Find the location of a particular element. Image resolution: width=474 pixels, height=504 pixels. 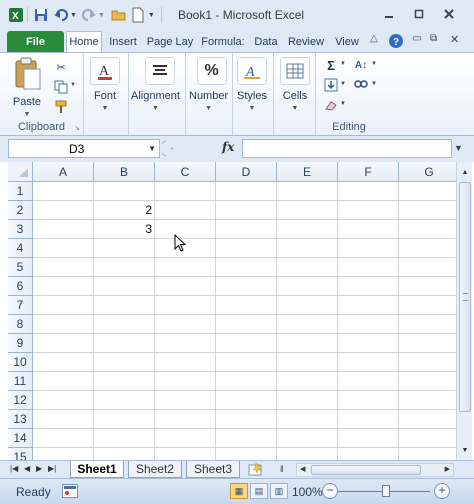

sort-dropdown-icon: ▼ is located at coordinates (374, 64).